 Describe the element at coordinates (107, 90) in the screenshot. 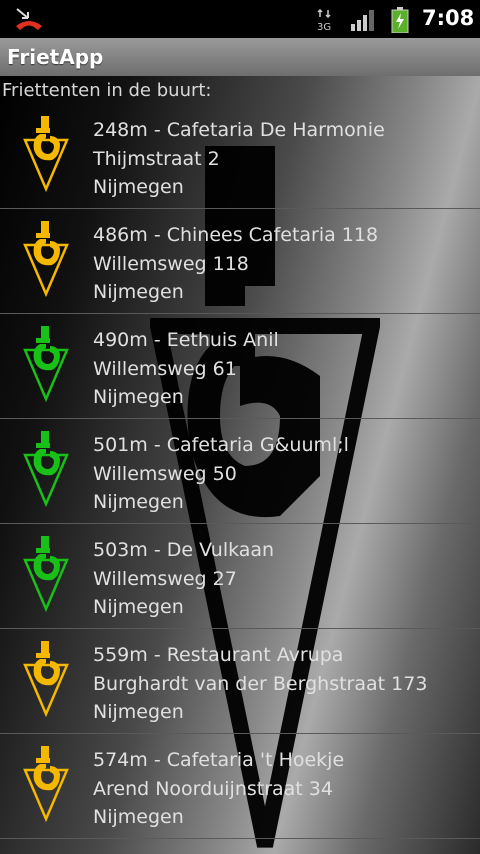

I see `list-header: Friettenten in de buurt:` at that location.